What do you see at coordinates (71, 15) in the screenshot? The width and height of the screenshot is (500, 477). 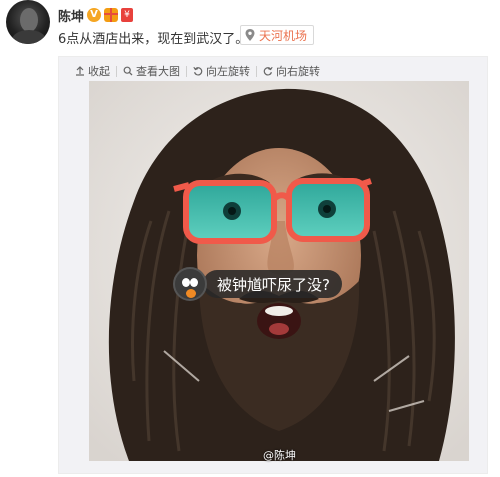 I see `username: 陈坤` at bounding box center [71, 15].